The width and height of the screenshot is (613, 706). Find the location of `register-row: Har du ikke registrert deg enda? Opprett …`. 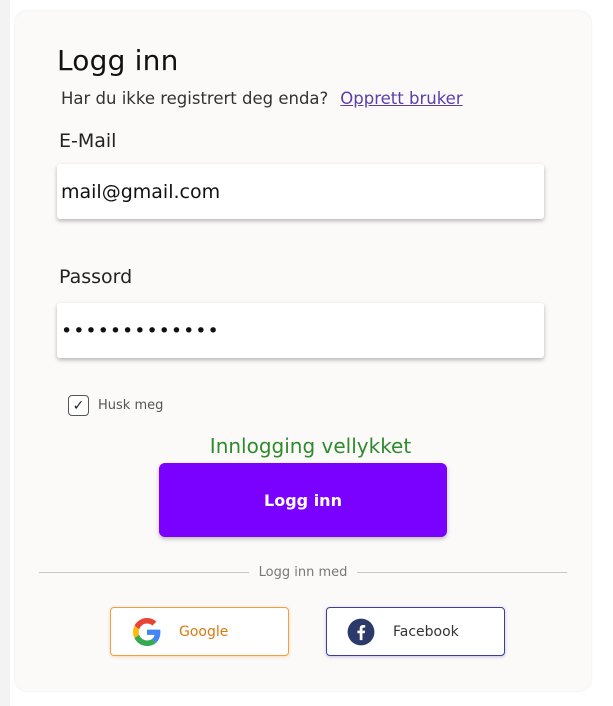

register-row: Har du ikke registrert deg enda? Opprett … is located at coordinates (262, 98).